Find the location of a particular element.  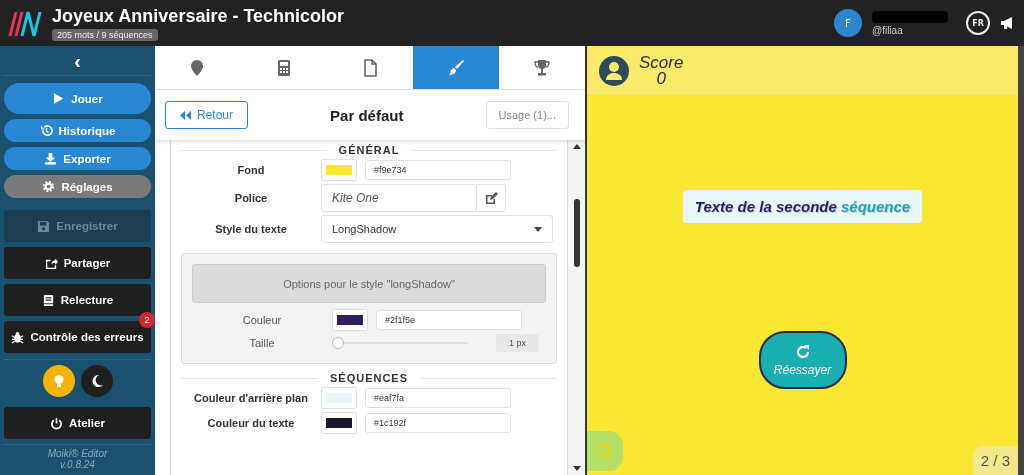

trophy-icon is located at coordinates (542, 67).